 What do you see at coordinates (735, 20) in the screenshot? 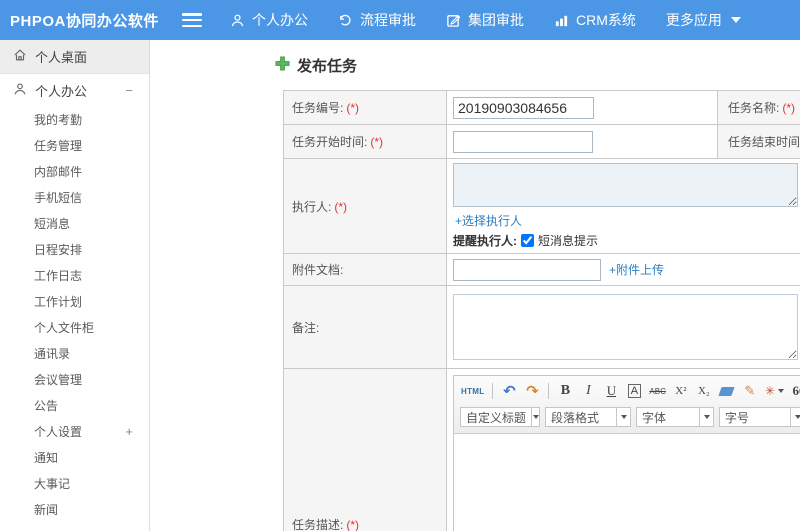
I see `caret-down-icon` at bounding box center [735, 20].